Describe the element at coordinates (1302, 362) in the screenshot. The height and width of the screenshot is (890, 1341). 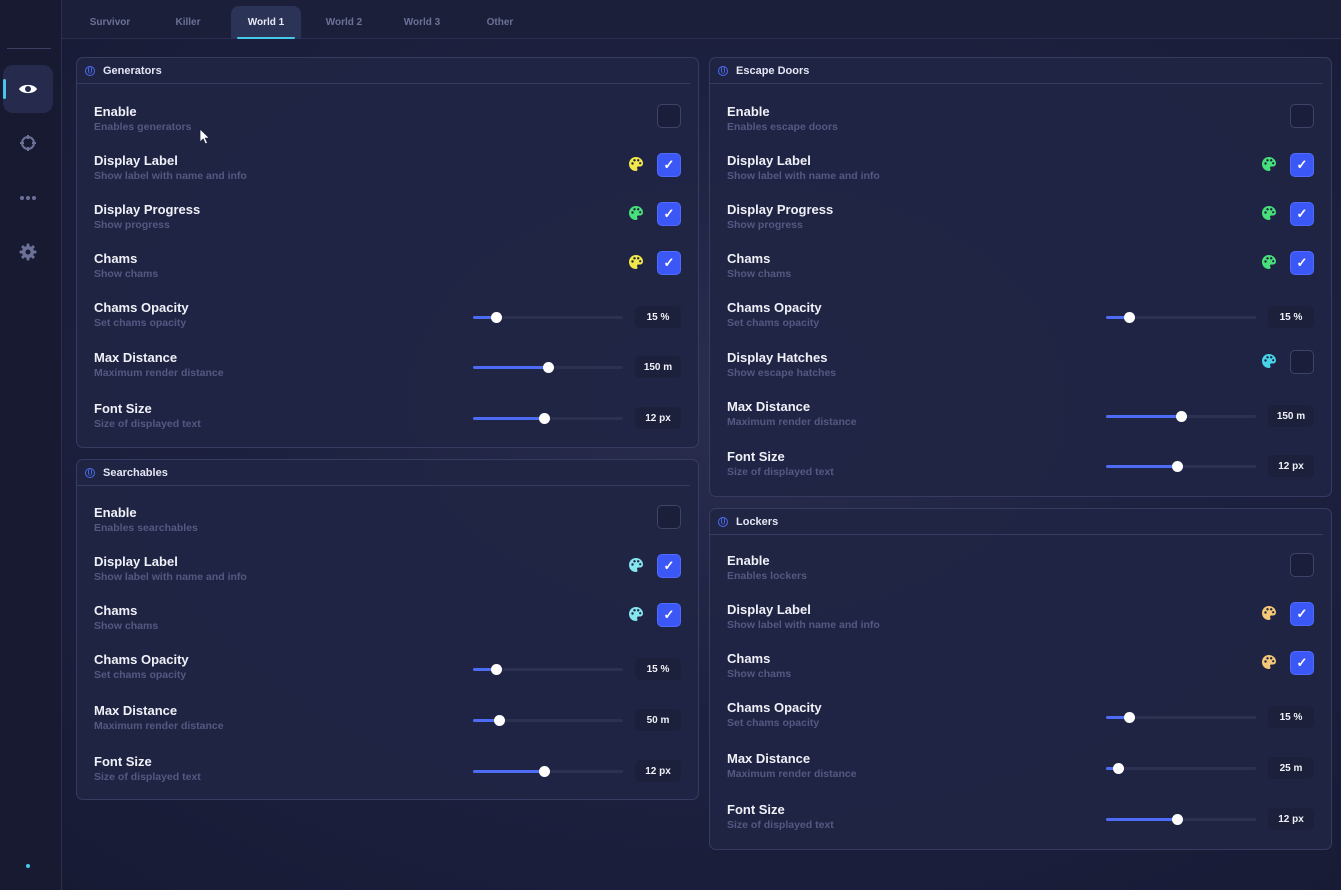
I see `escape-doors-display-hatches-checkbox` at that location.